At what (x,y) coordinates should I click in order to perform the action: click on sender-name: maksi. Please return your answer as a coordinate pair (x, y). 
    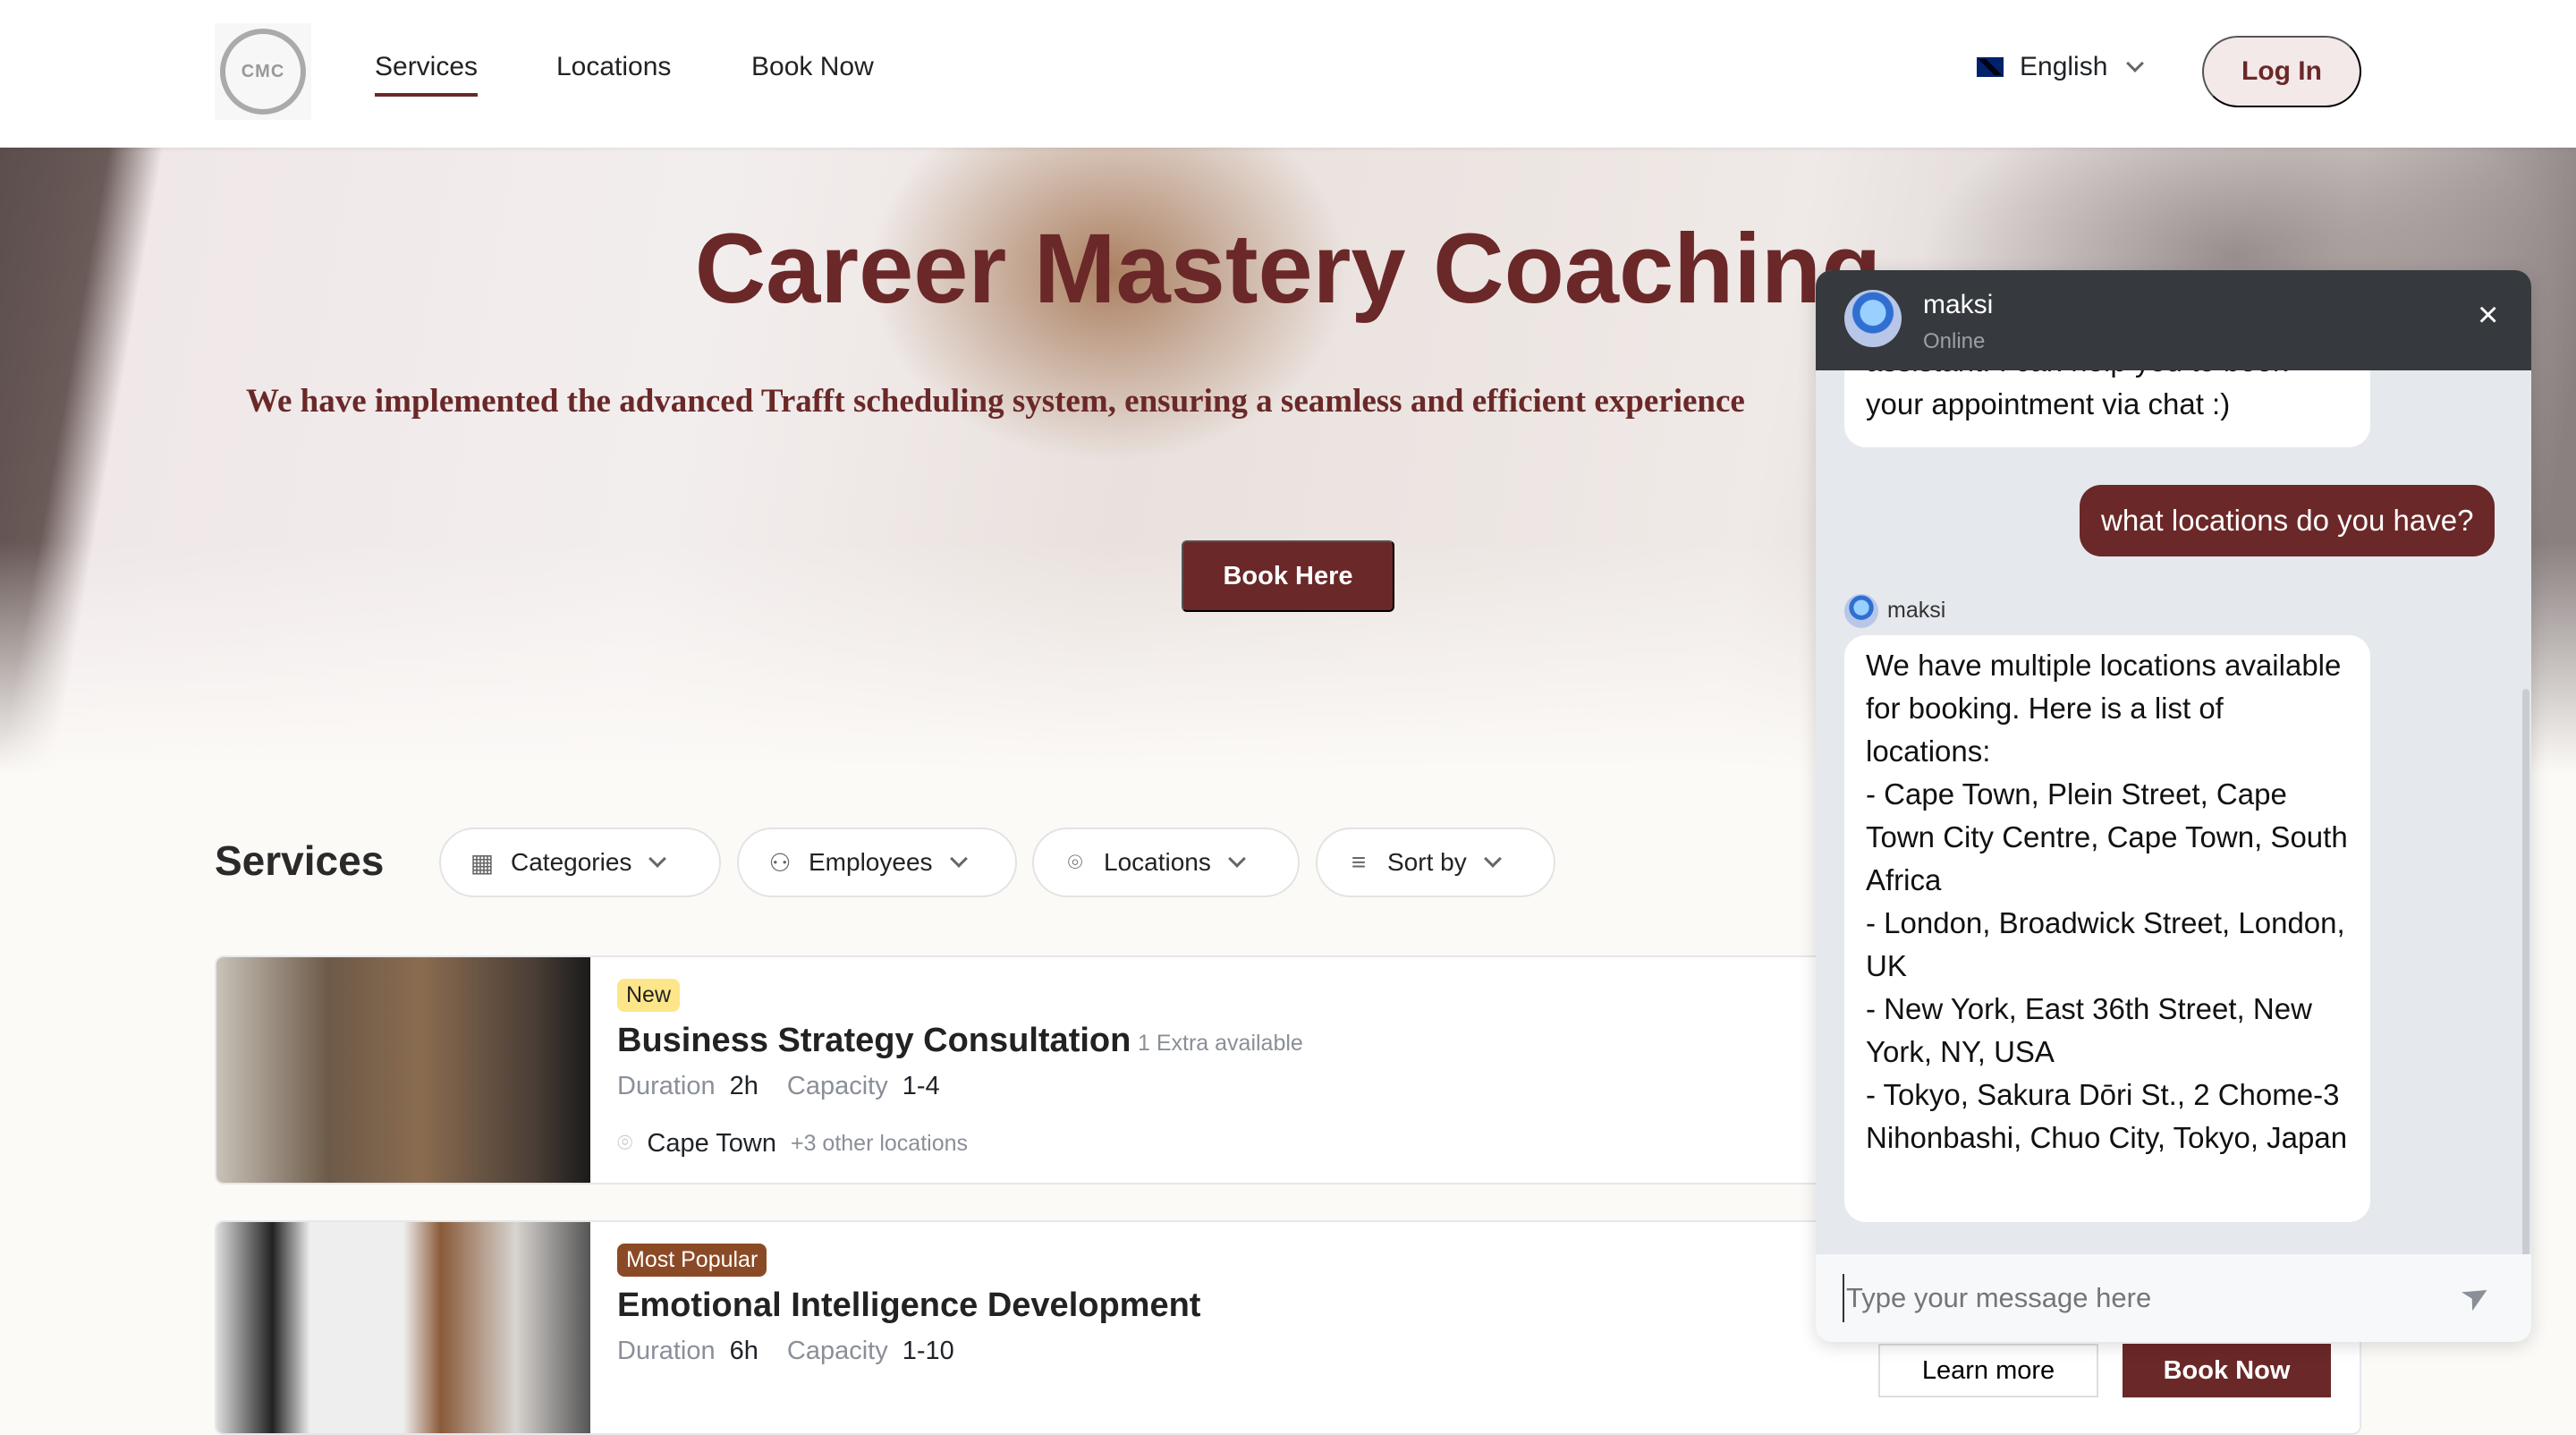
    Looking at the image, I should click on (1916, 610).